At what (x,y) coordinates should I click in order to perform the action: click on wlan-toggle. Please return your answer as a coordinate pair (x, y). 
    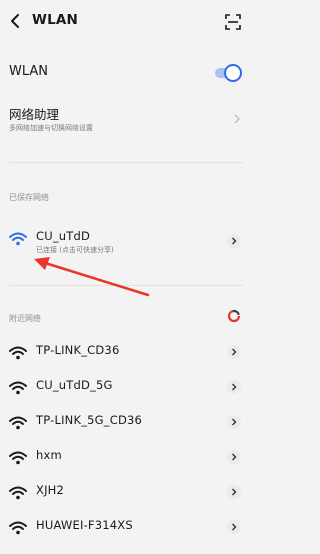
    Looking at the image, I should click on (228, 73).